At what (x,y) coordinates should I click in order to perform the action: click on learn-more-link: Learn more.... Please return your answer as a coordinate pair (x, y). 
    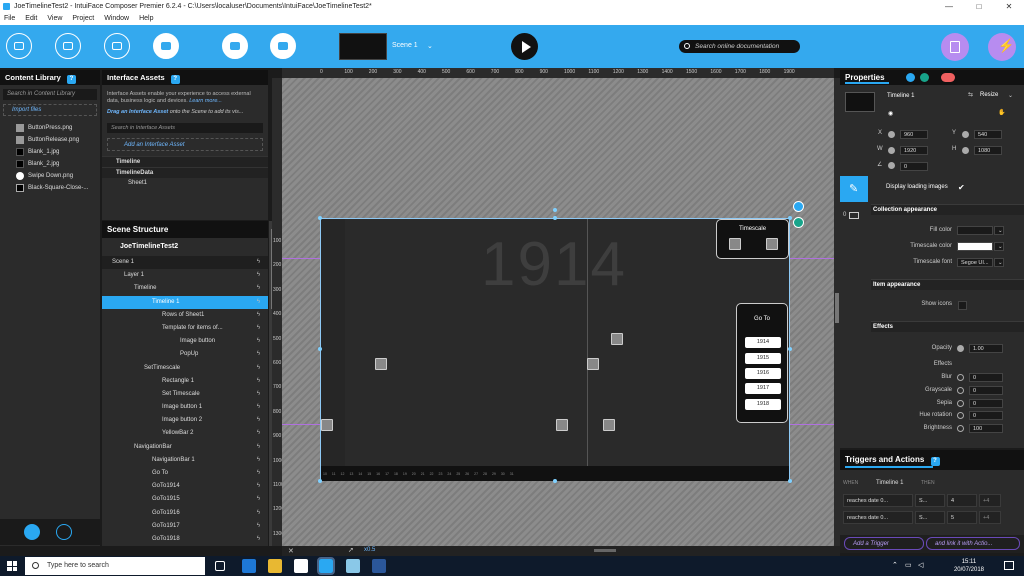
    Looking at the image, I should click on (205, 101).